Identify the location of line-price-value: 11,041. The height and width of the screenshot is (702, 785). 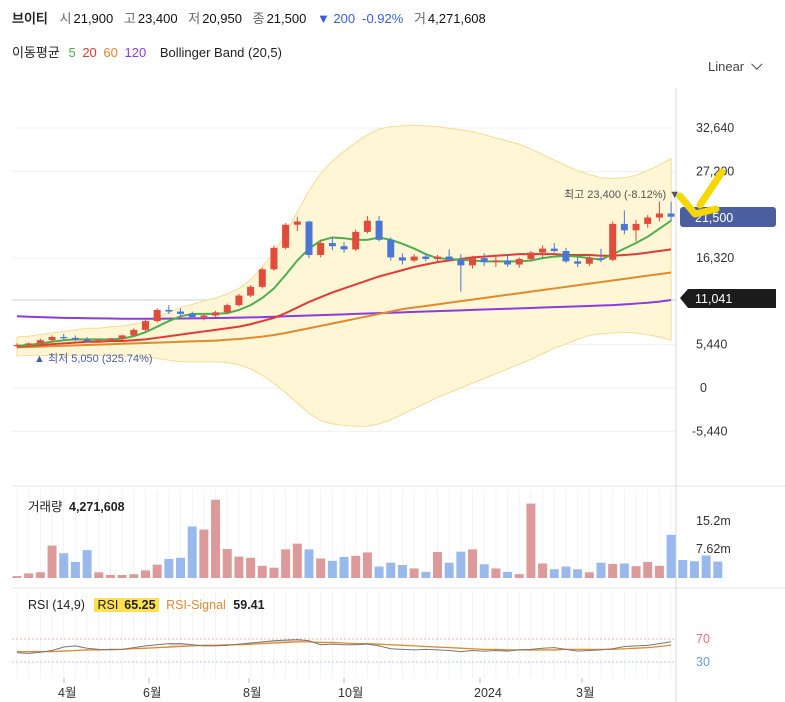
(713, 299).